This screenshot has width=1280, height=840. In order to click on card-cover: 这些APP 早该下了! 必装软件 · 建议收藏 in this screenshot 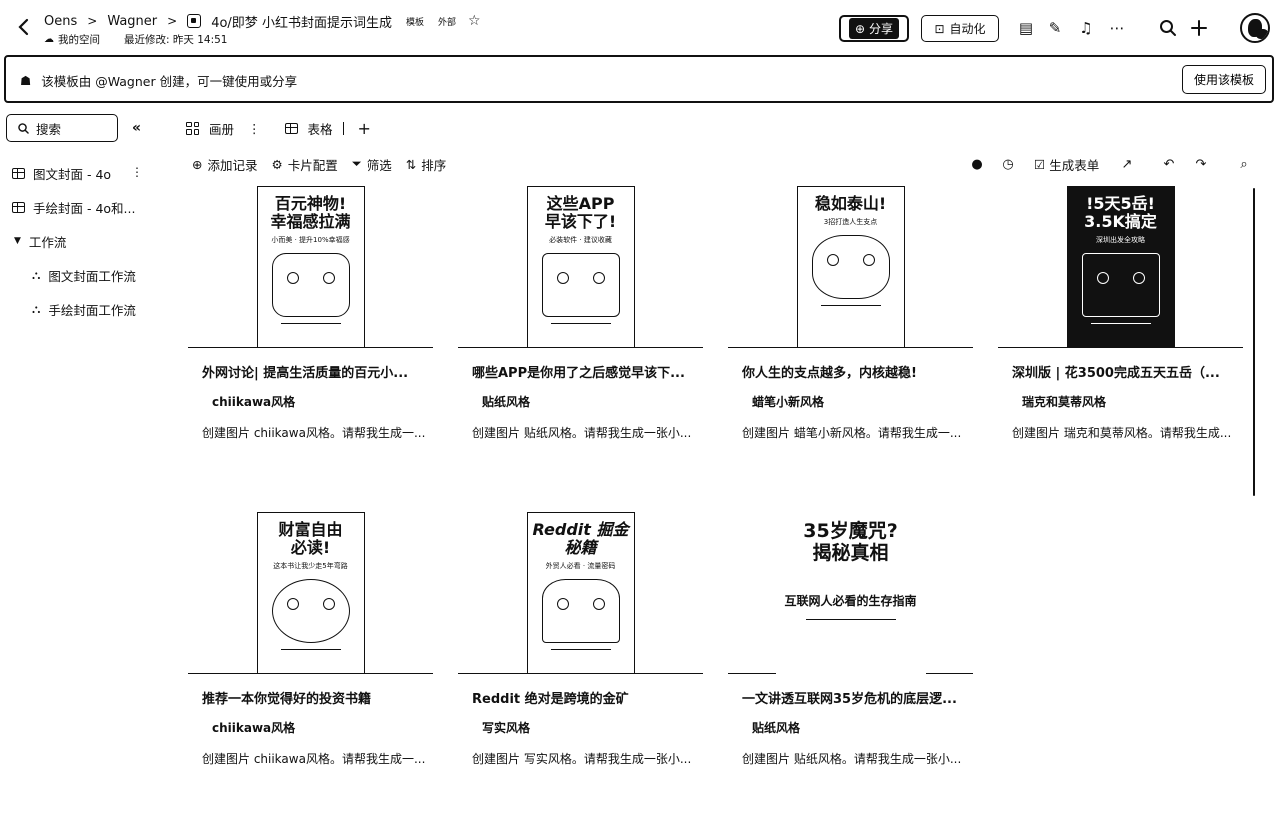, I will do `click(580, 267)`.